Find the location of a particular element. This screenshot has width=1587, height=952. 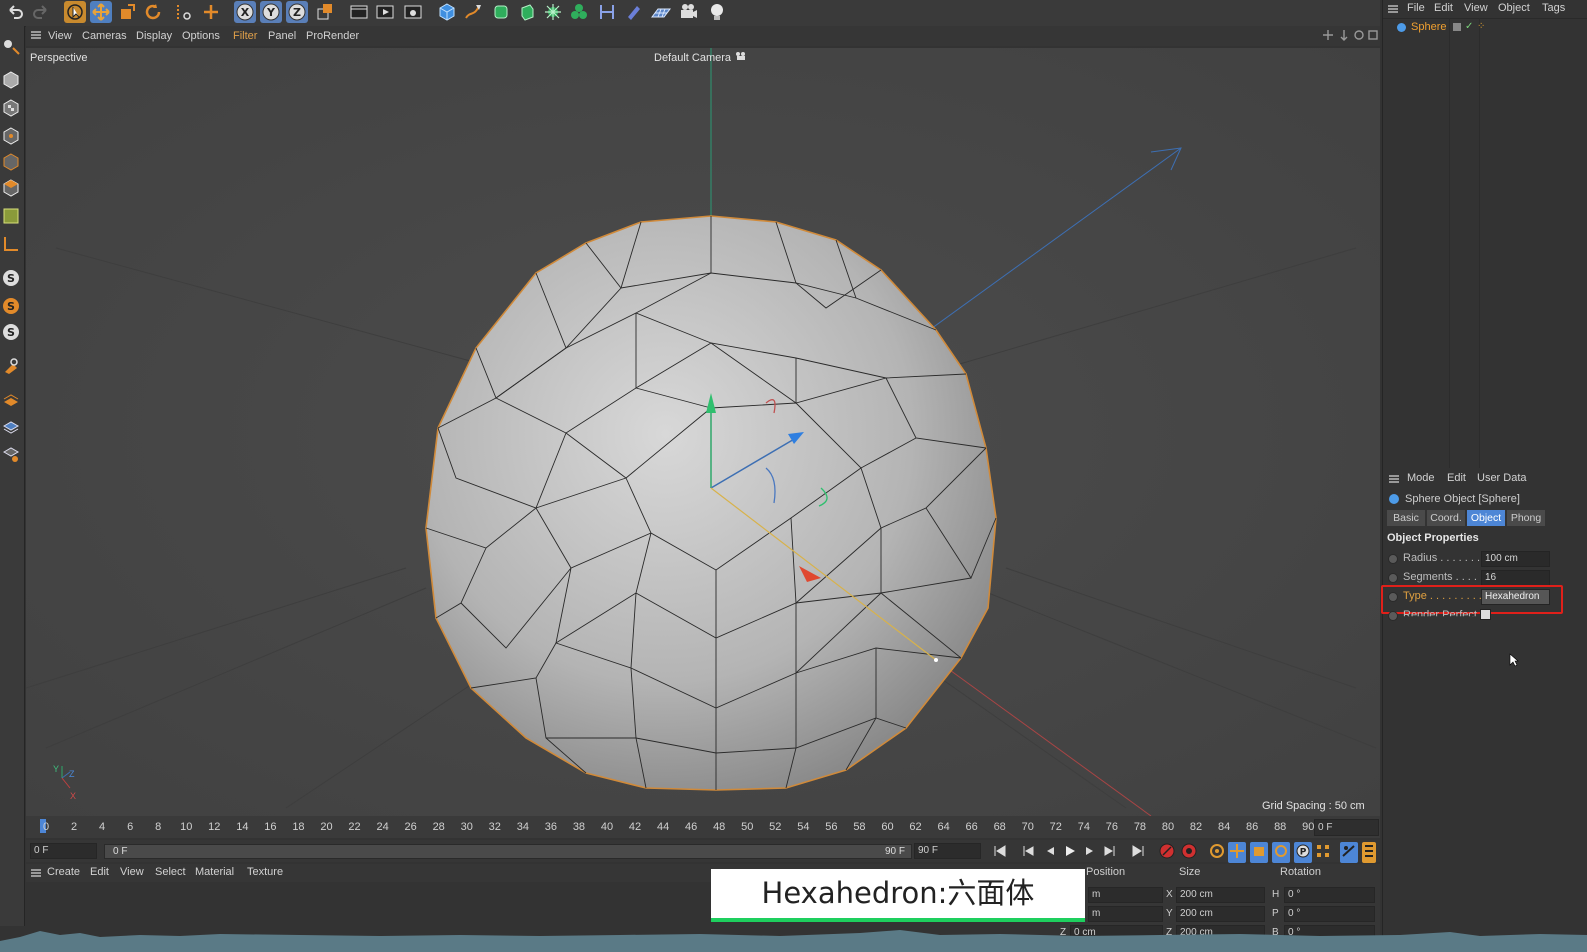

segments-keyframe-toggle is located at coordinates (1393, 578).